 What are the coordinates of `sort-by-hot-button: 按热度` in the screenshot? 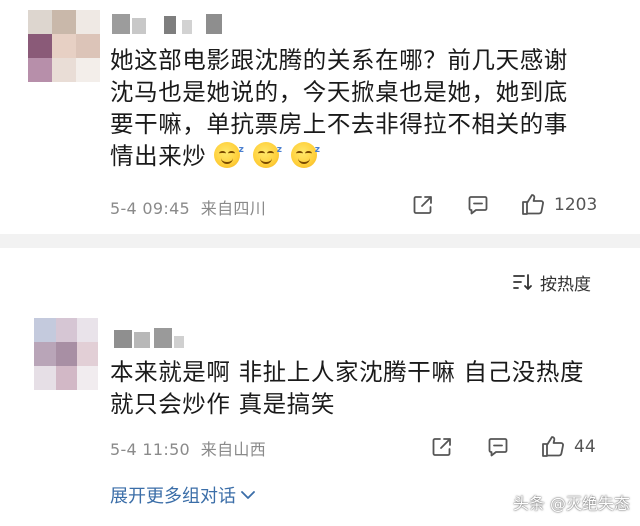 It's located at (551, 282).